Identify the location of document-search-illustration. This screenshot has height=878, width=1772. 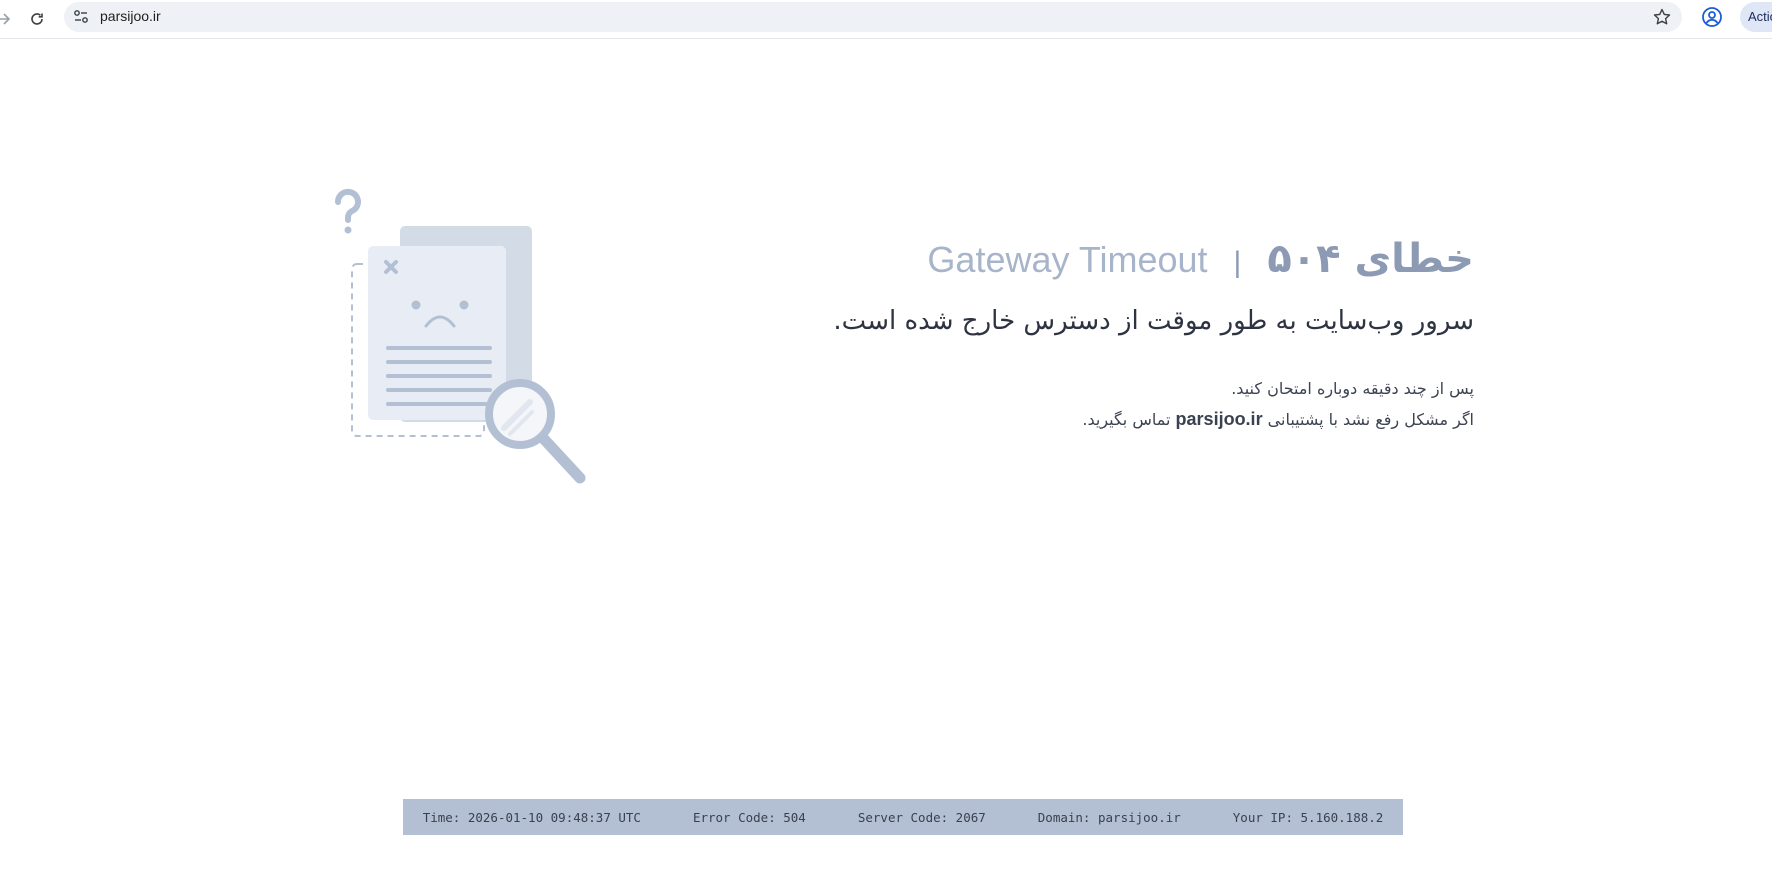
(460, 336).